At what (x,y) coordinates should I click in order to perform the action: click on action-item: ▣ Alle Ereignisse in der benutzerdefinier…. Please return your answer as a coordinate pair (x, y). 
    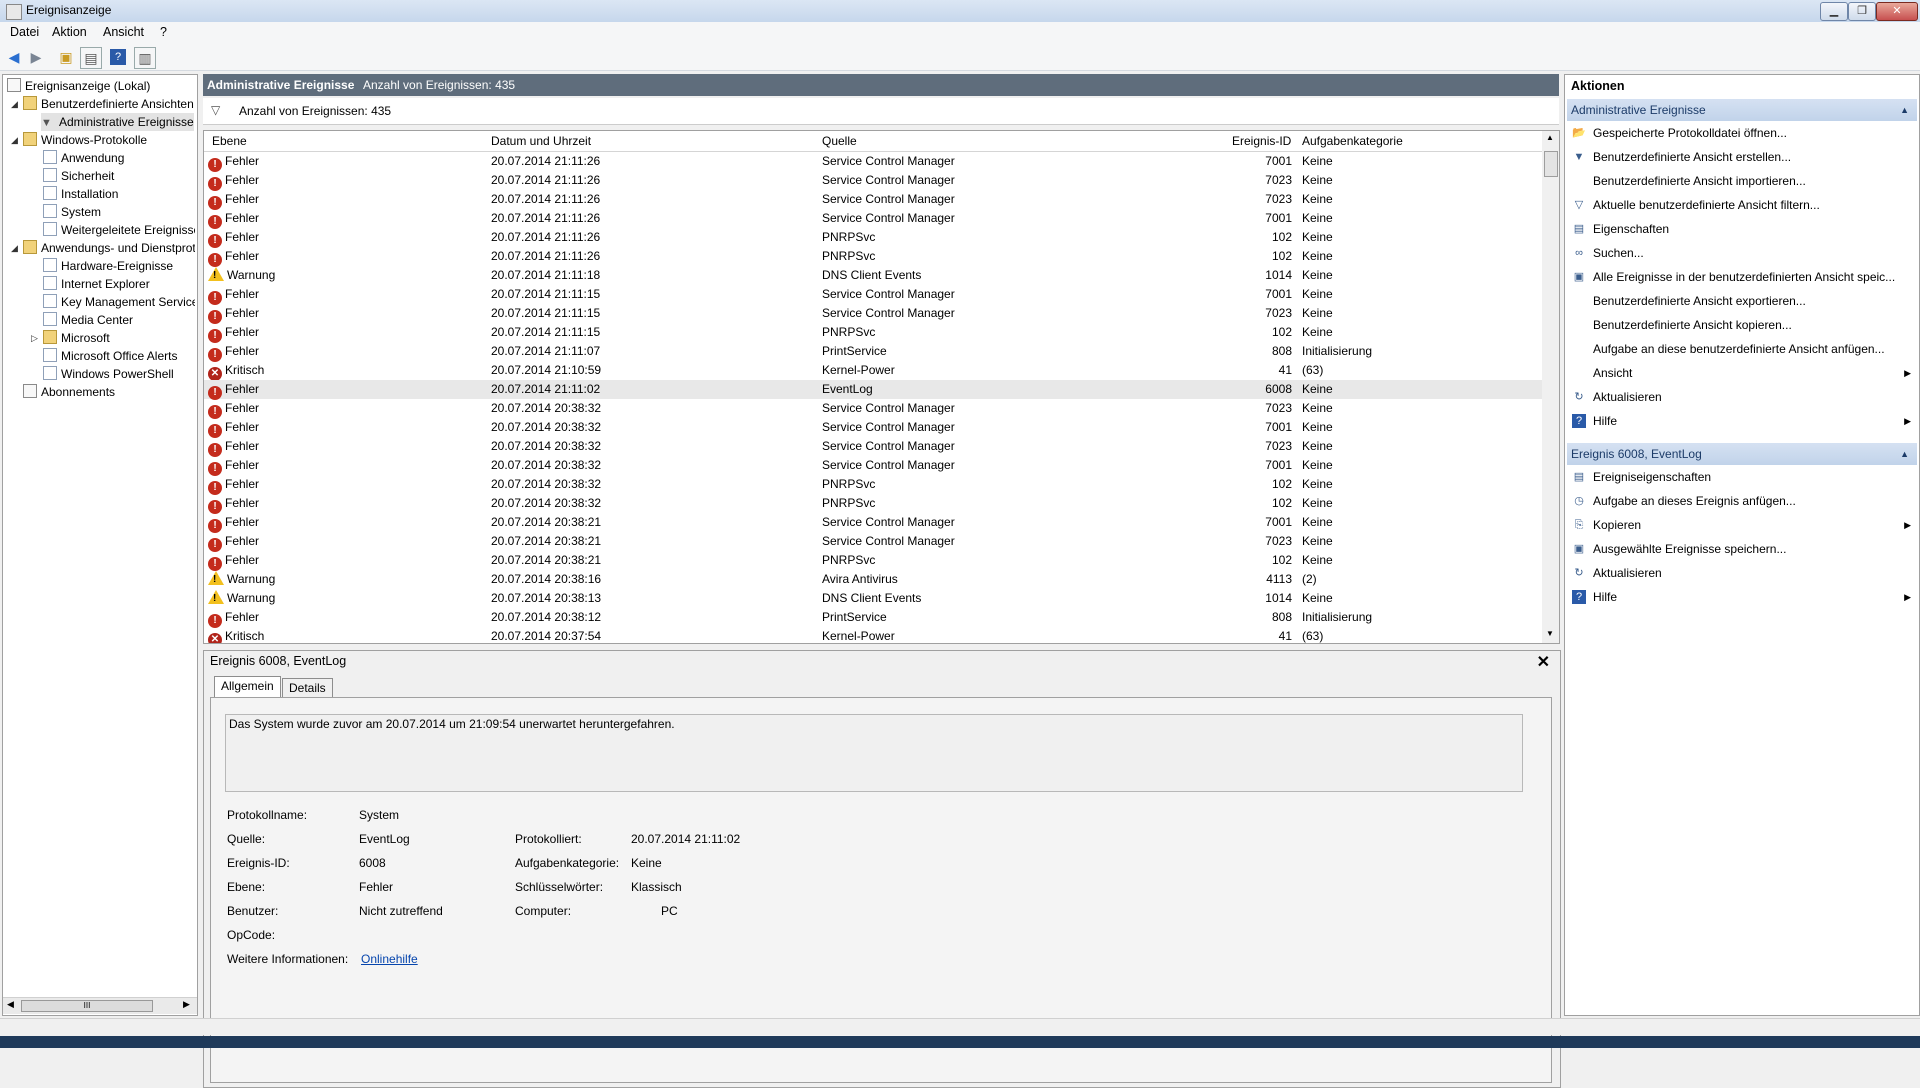
    Looking at the image, I should click on (1742, 277).